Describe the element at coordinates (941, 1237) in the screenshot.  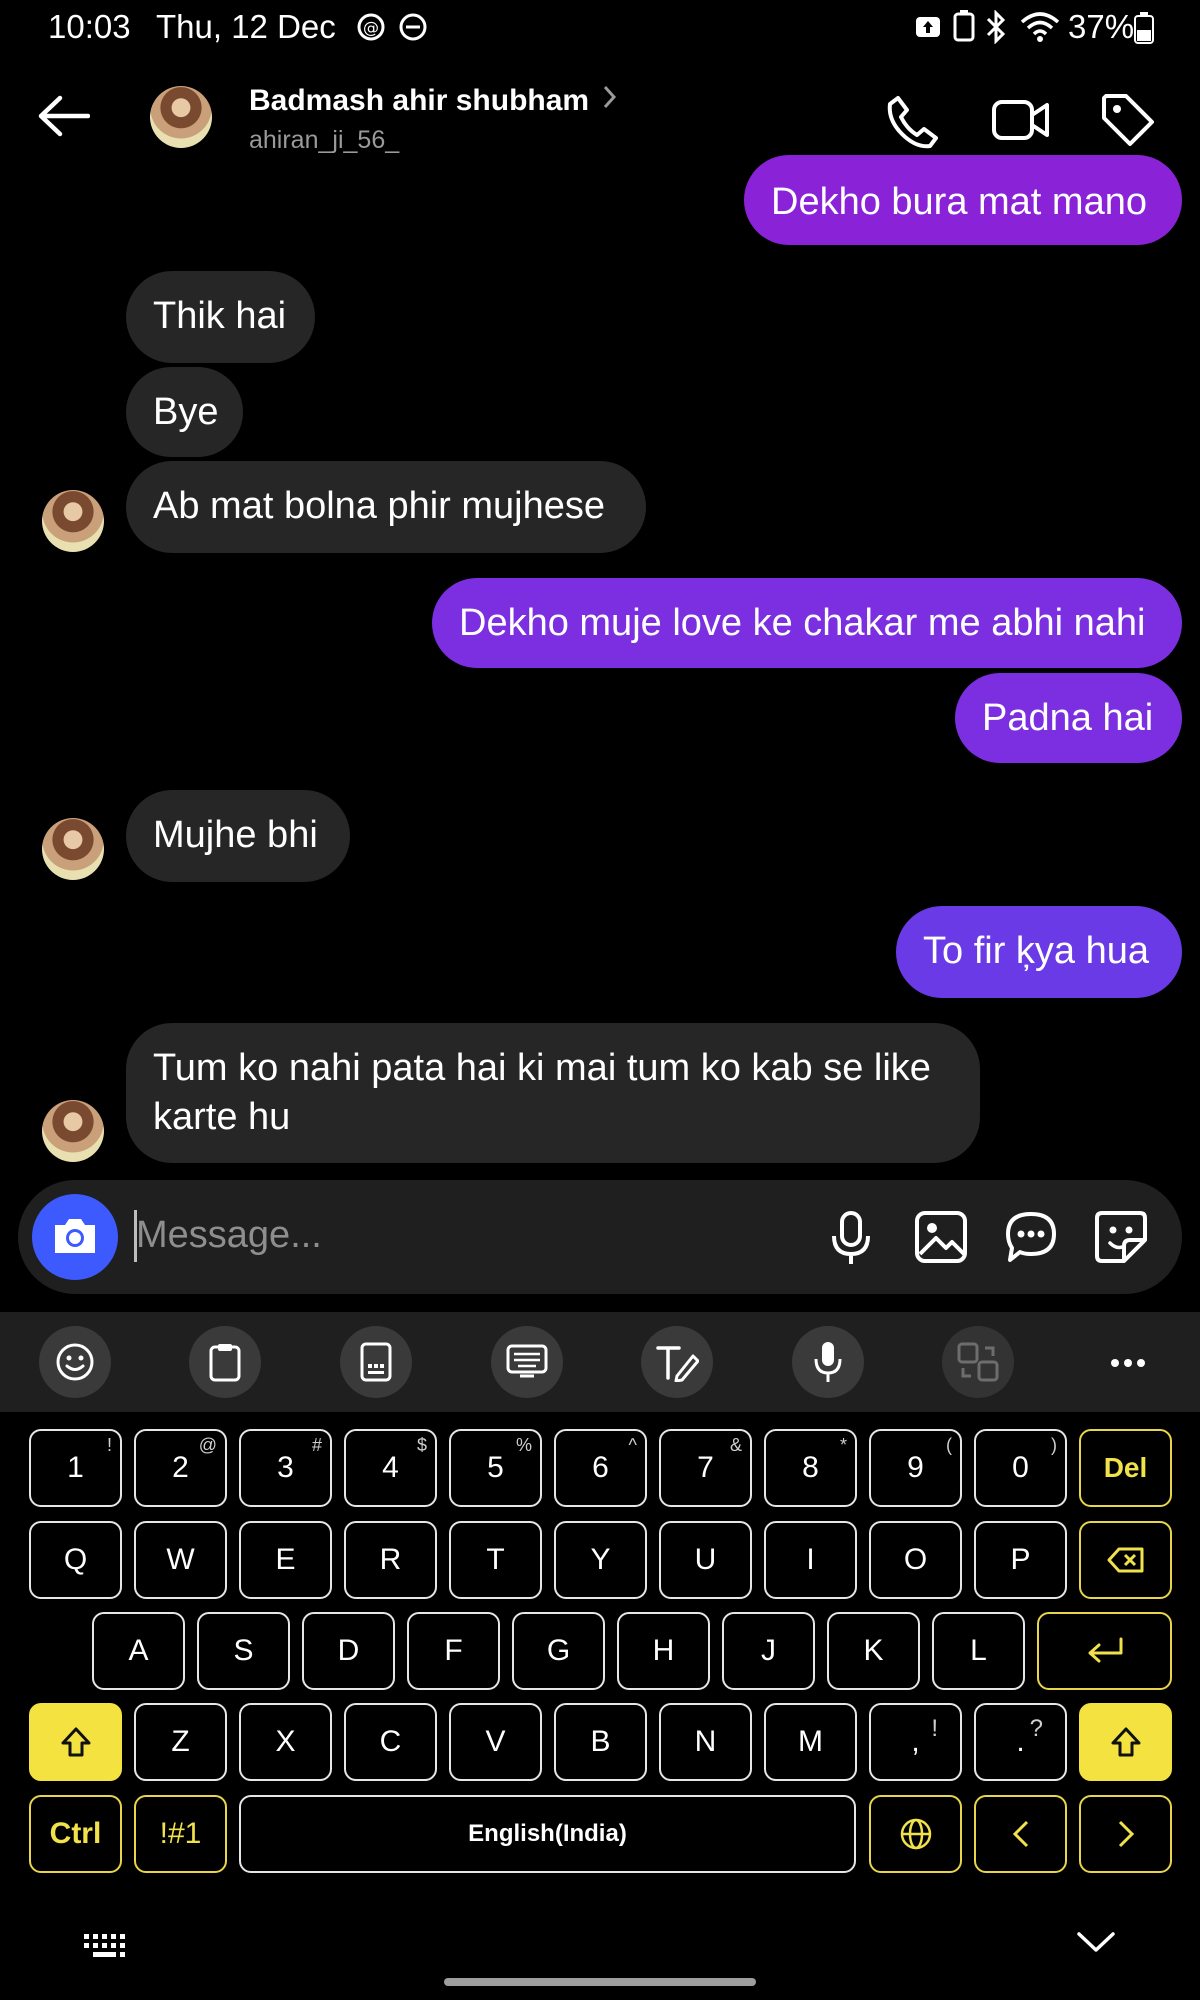
I see `gallery-icon` at that location.